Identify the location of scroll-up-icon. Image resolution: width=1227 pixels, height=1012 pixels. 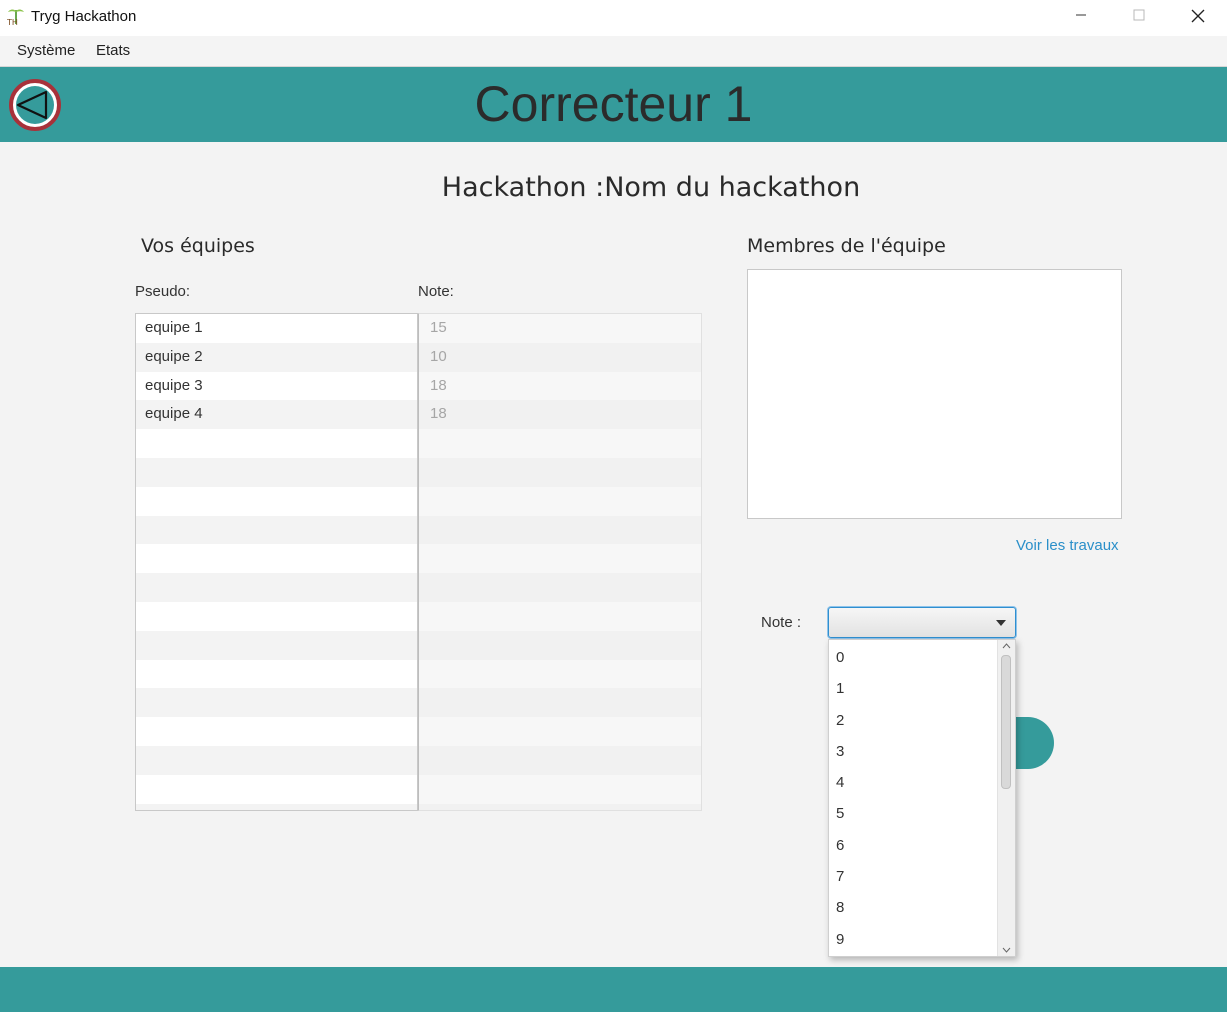
(1006, 646).